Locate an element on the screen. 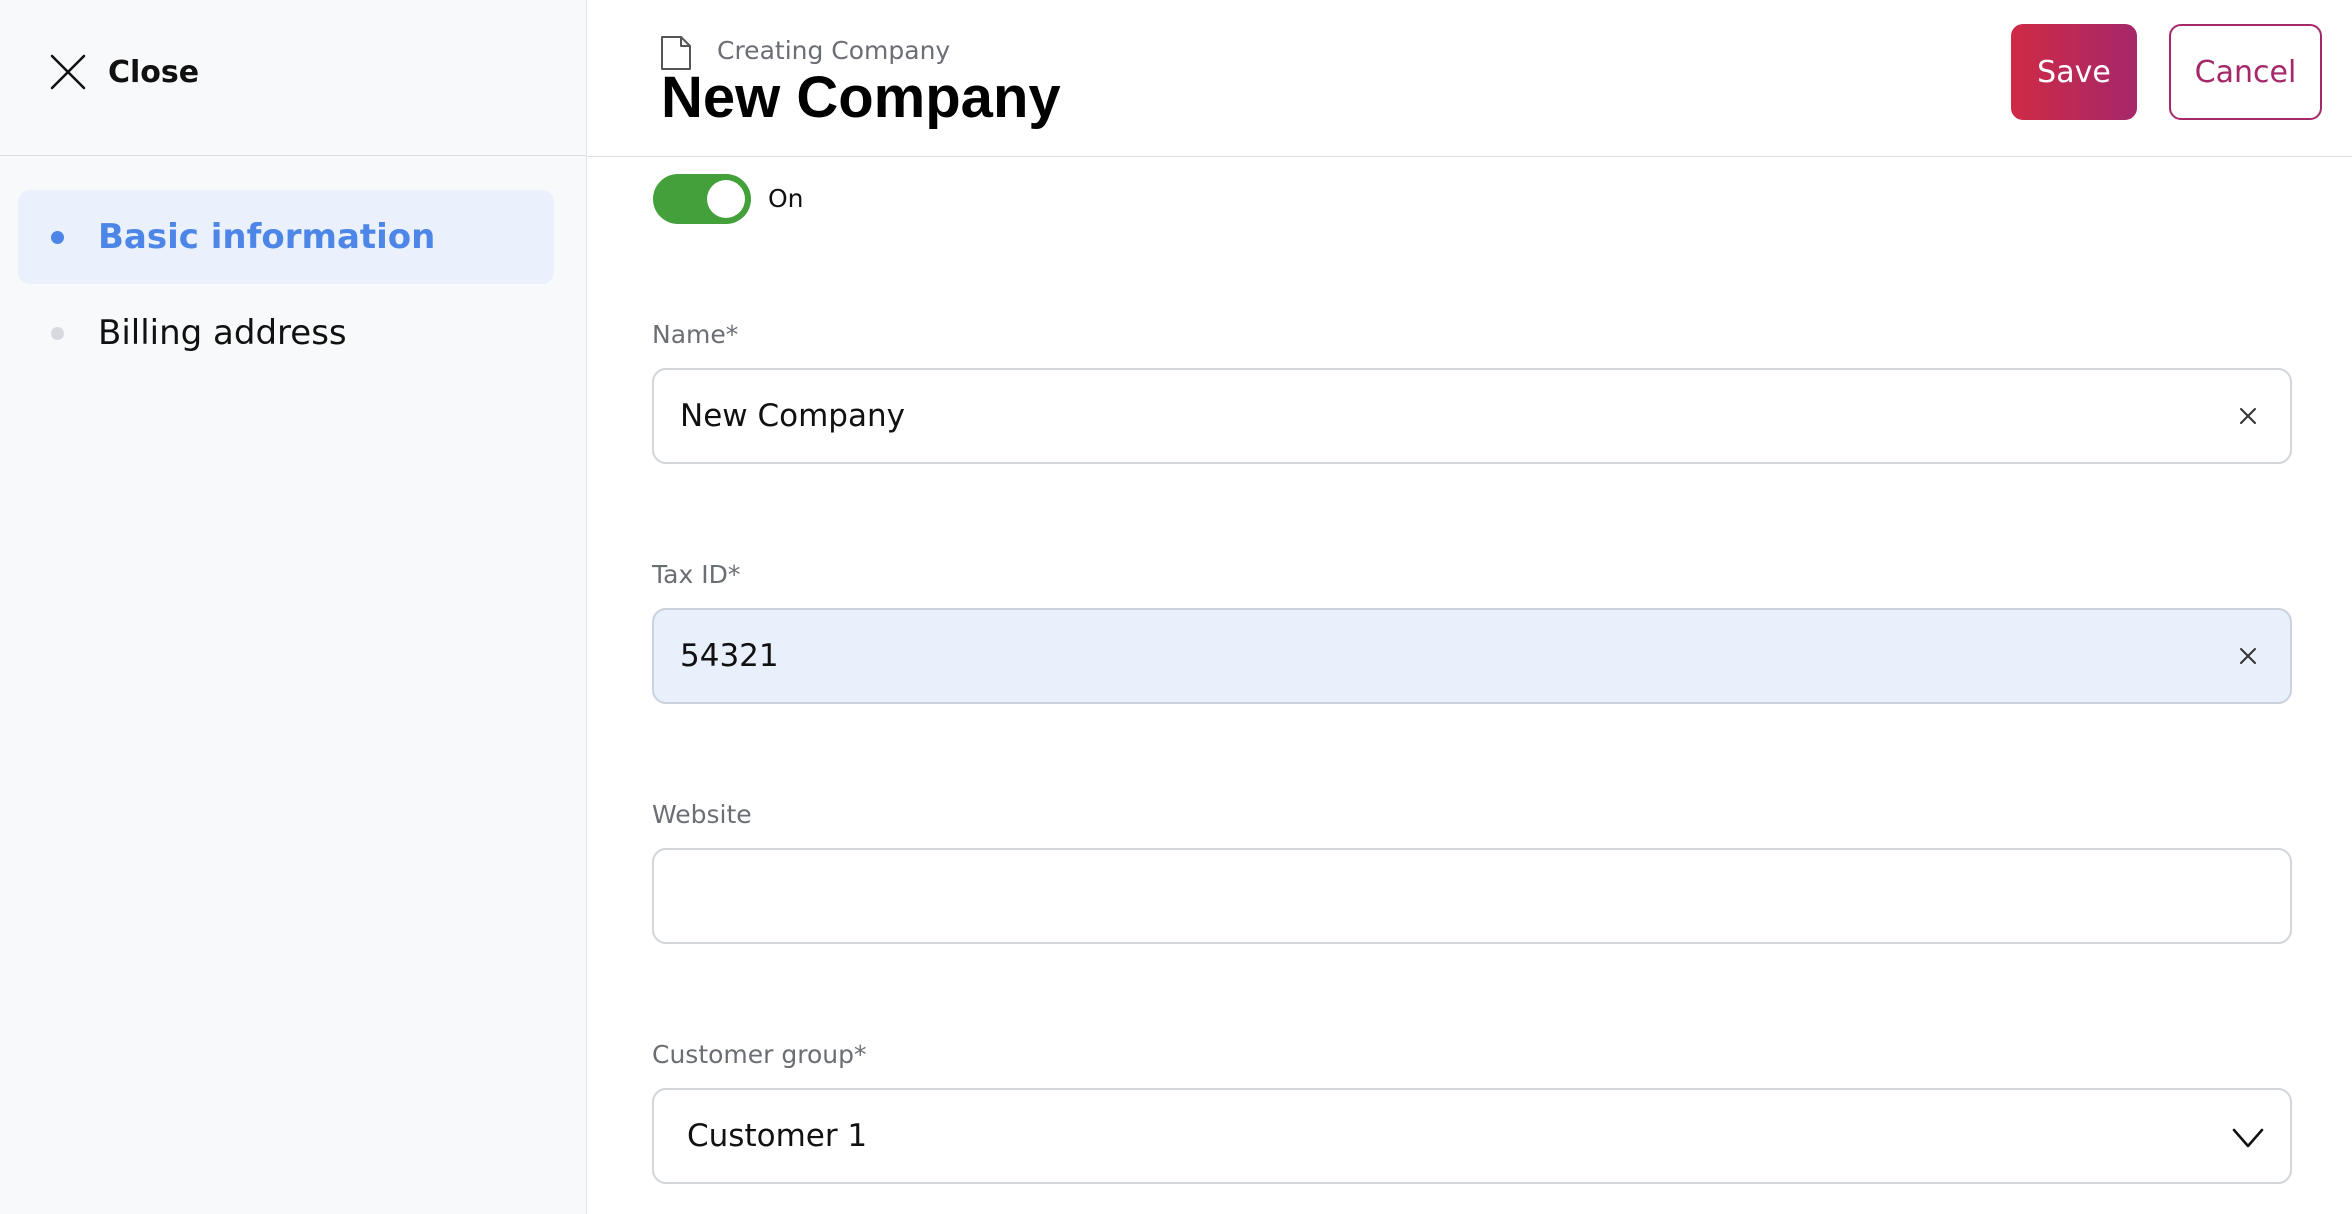  sidebar-item-label: Billing address is located at coordinates (222, 333).